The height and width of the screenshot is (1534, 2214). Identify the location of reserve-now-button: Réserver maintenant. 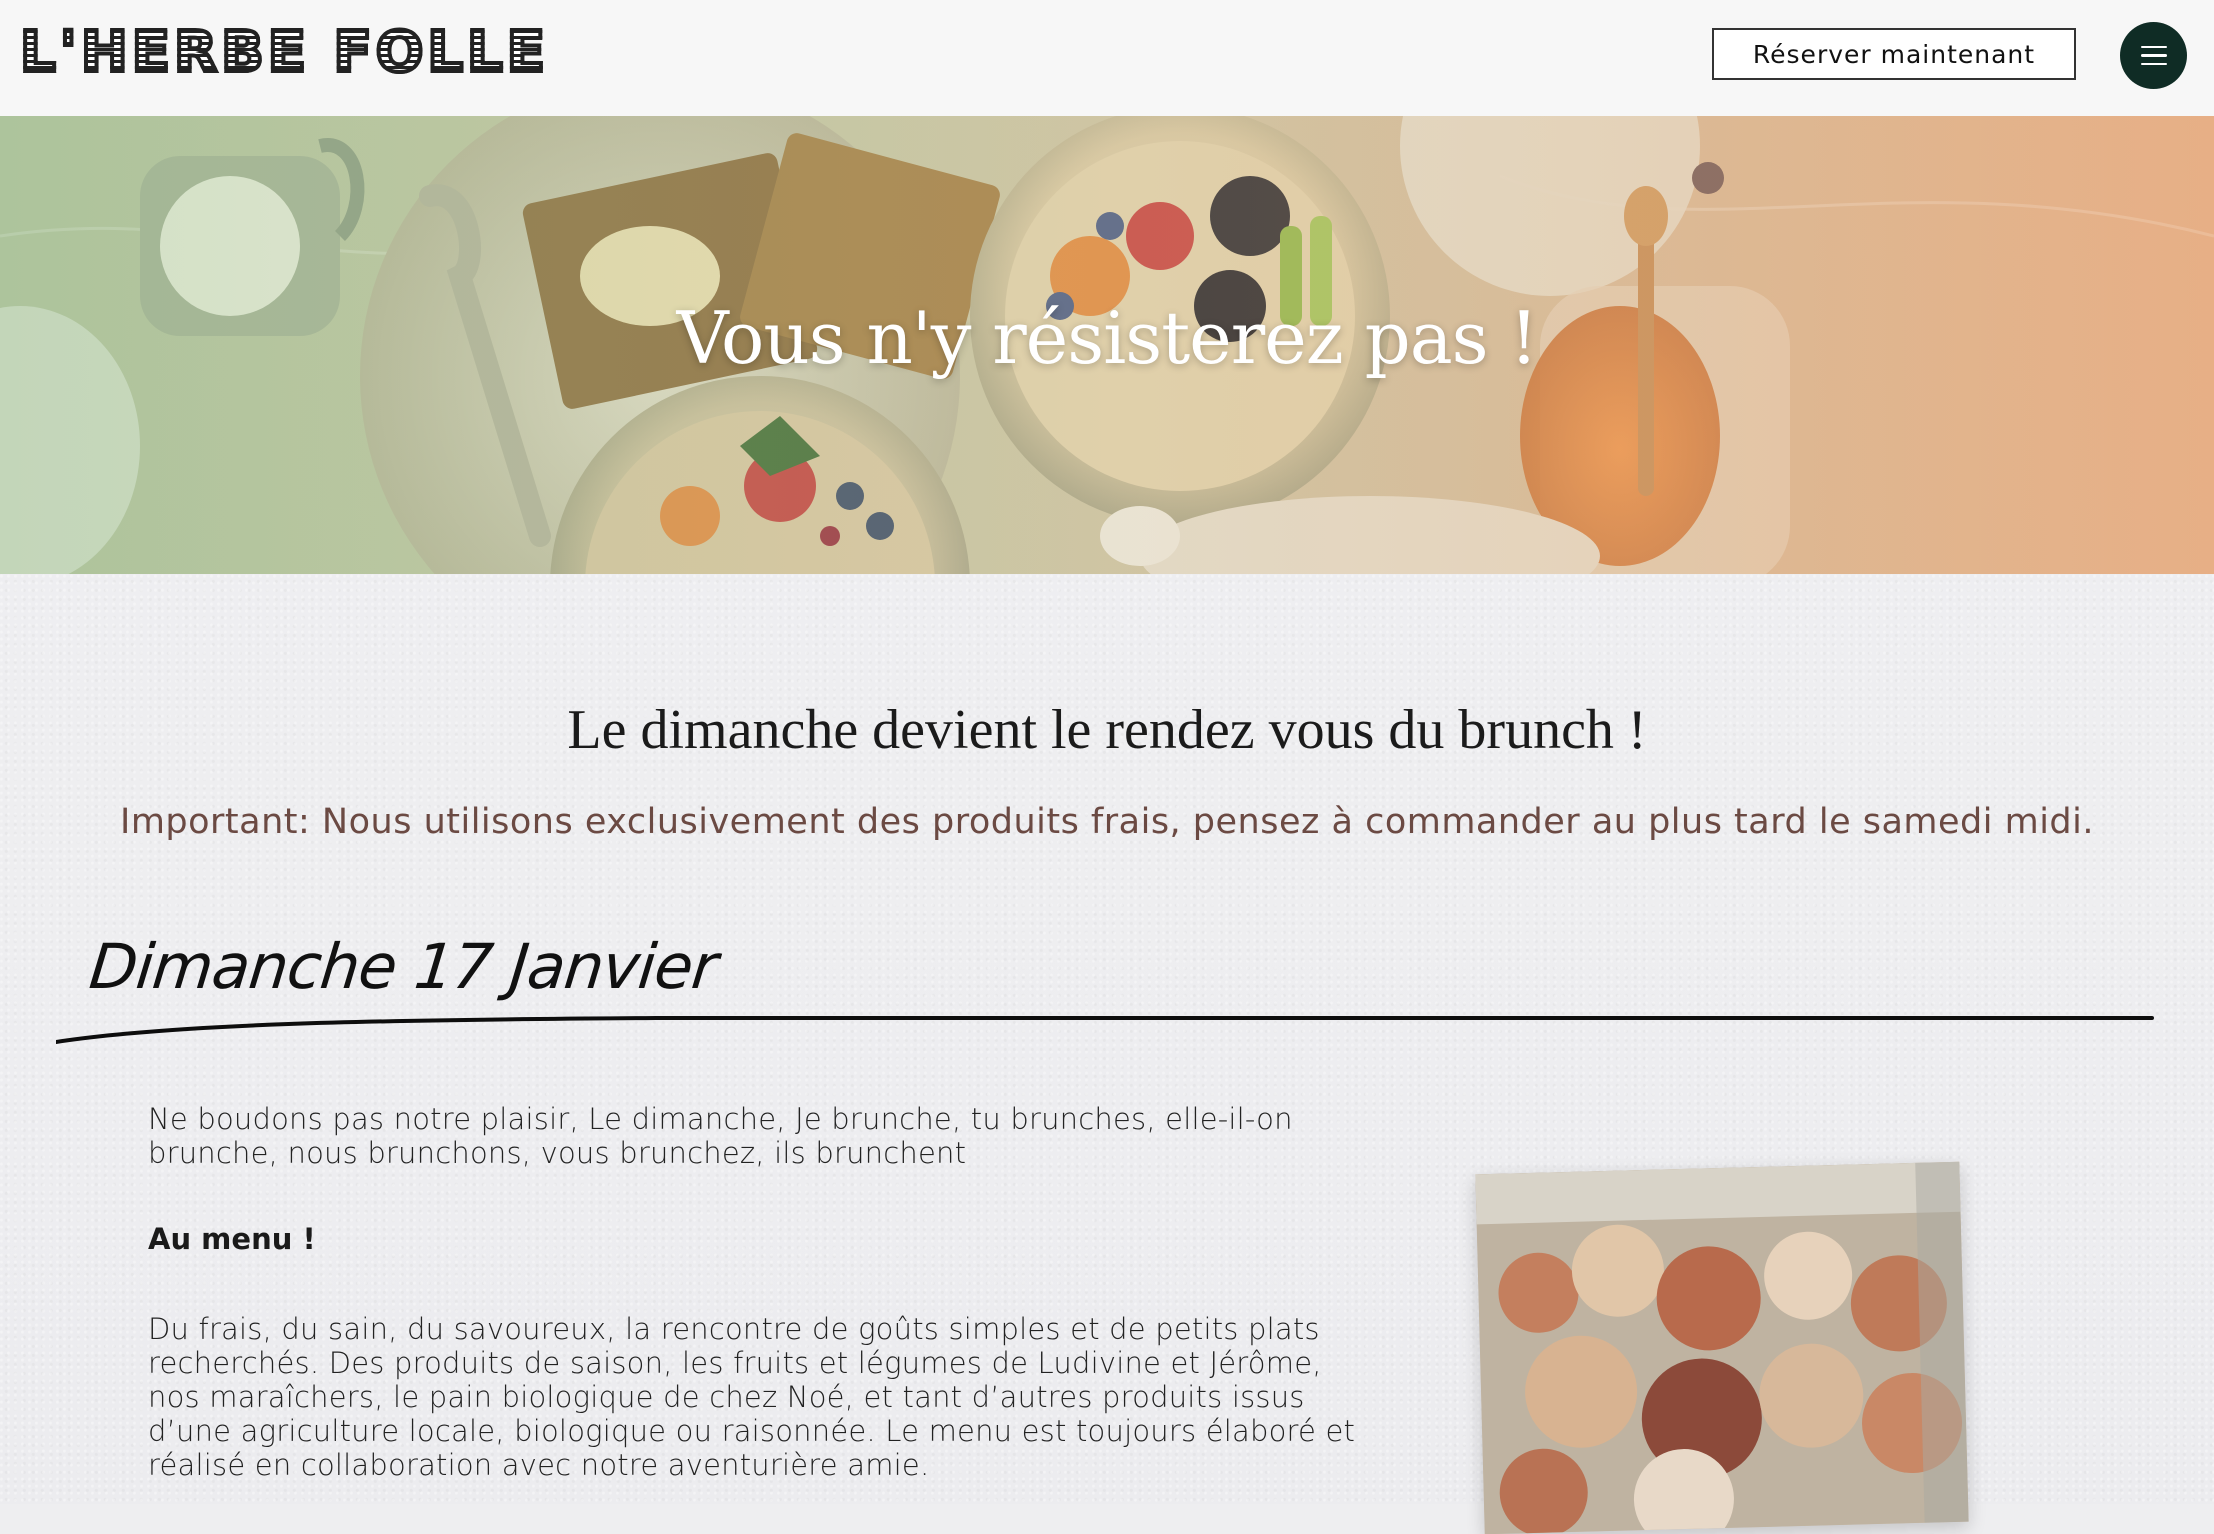
(1894, 54).